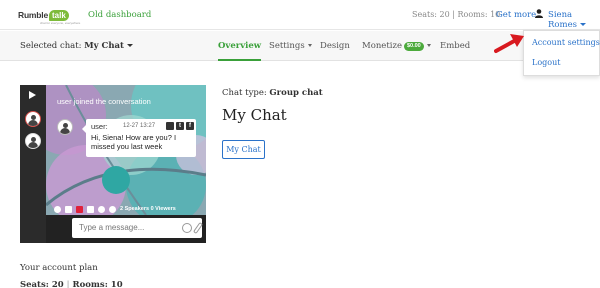  What do you see at coordinates (65, 127) in the screenshot?
I see `message-avatar` at bounding box center [65, 127].